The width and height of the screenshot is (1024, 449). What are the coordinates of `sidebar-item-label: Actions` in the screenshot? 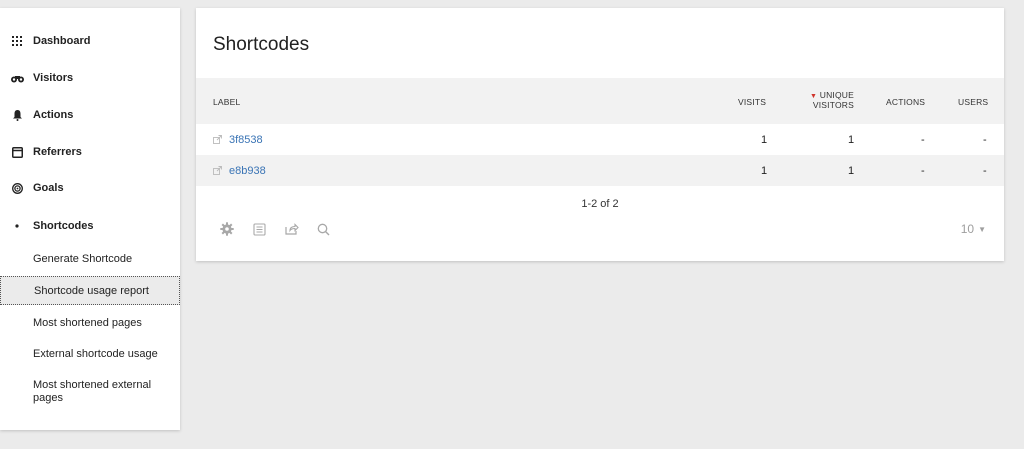 It's located at (53, 115).